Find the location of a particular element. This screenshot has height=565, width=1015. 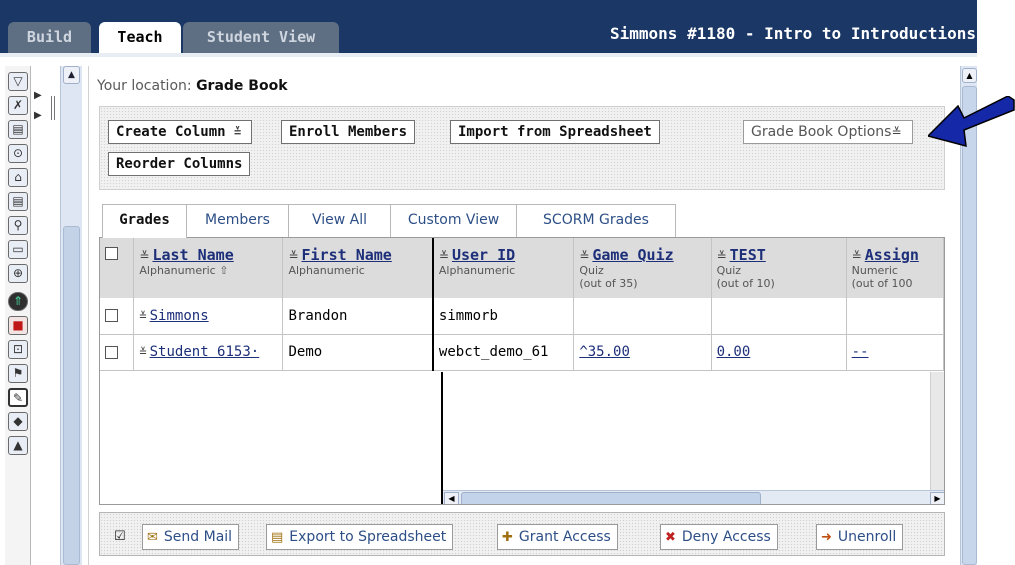

tab-teach: Teach is located at coordinates (140, 38).